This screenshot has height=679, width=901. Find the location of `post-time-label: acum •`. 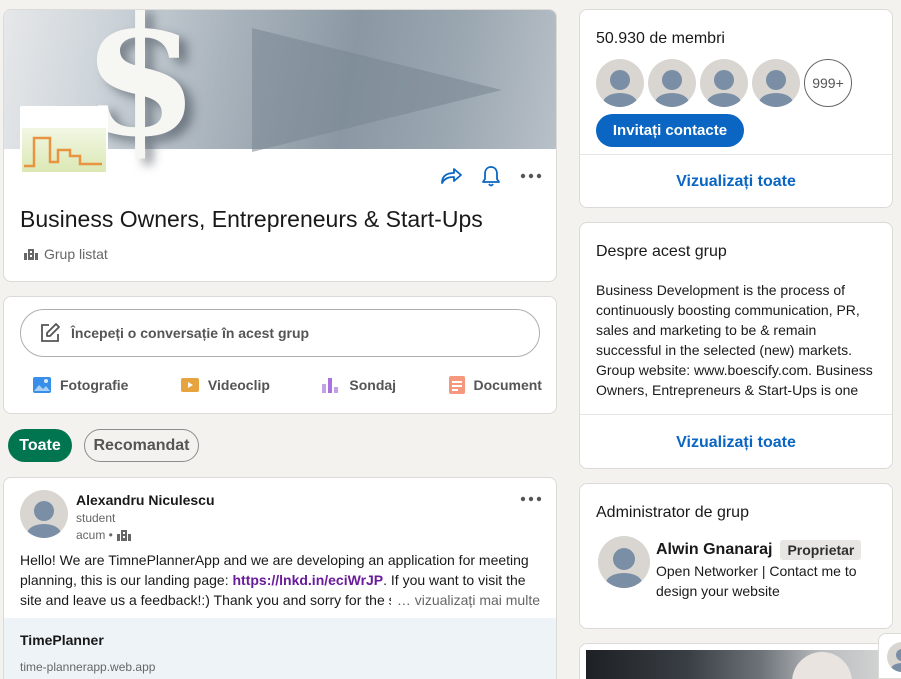

post-time-label: acum • is located at coordinates (94, 535).